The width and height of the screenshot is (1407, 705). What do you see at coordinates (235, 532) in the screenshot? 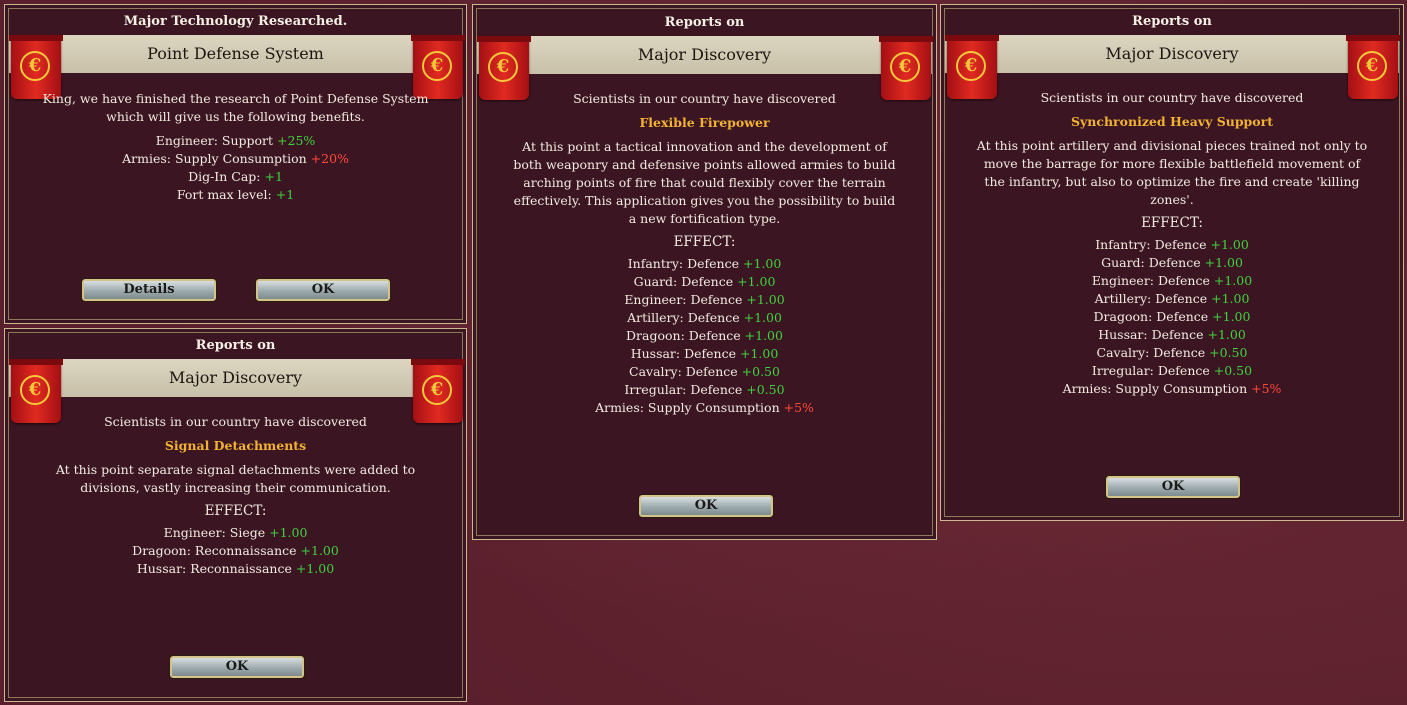
I see `effect-line: Engineer: Siege +1.00` at bounding box center [235, 532].